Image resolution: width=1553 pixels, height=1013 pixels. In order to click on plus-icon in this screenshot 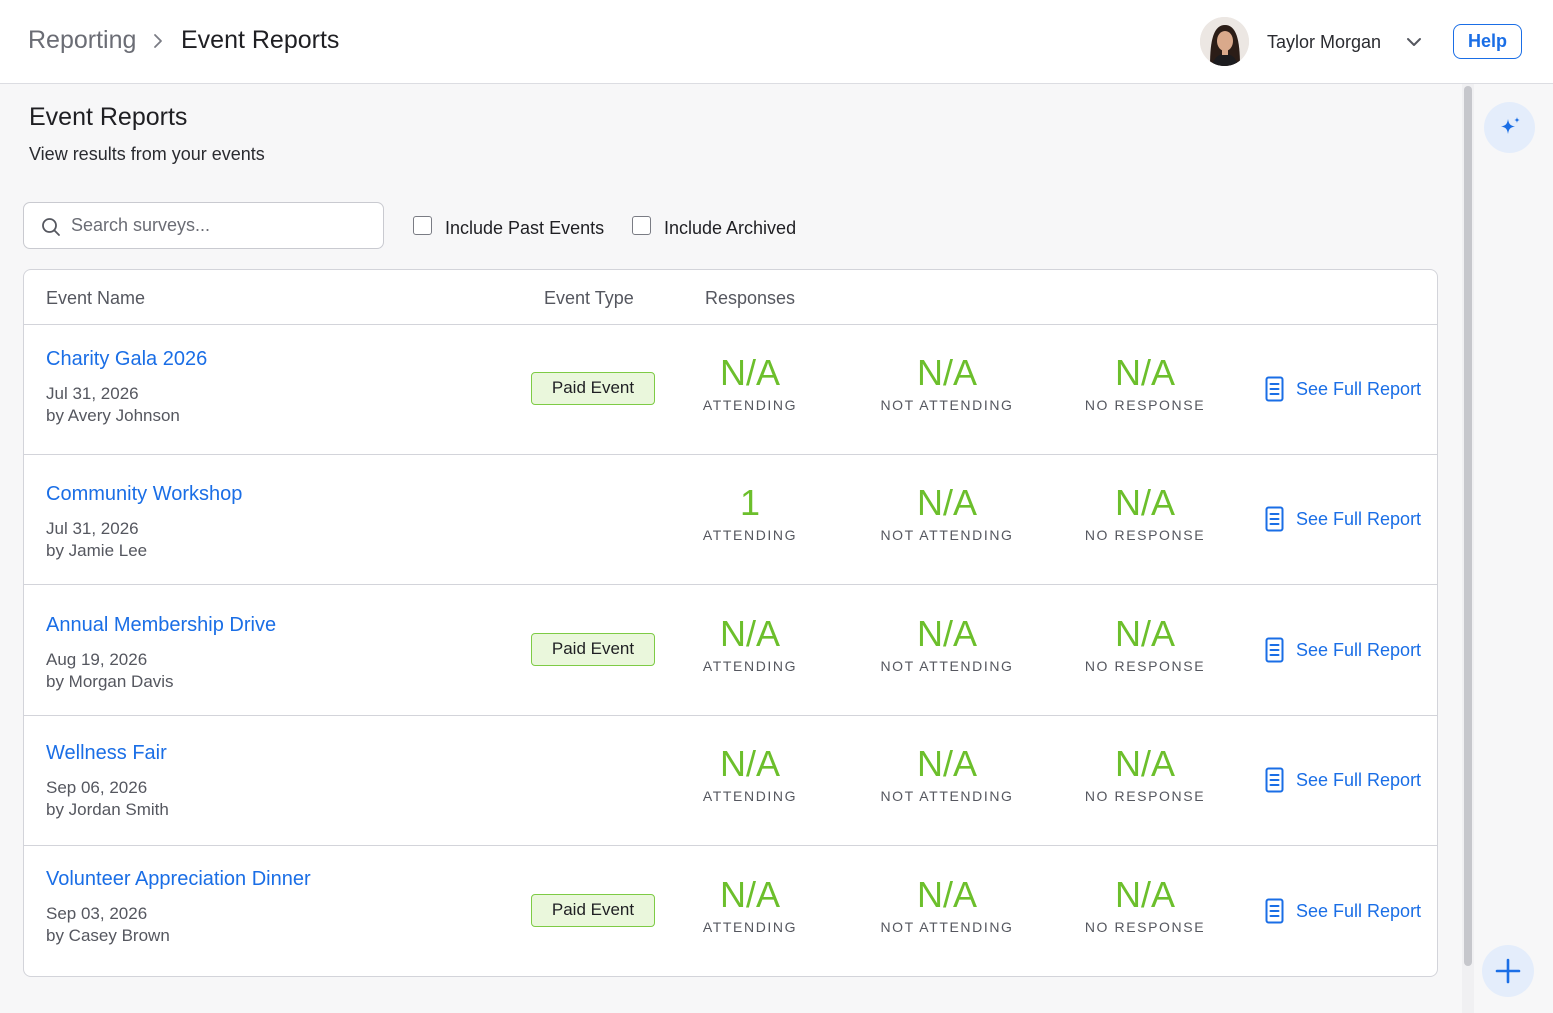, I will do `click(1508, 971)`.